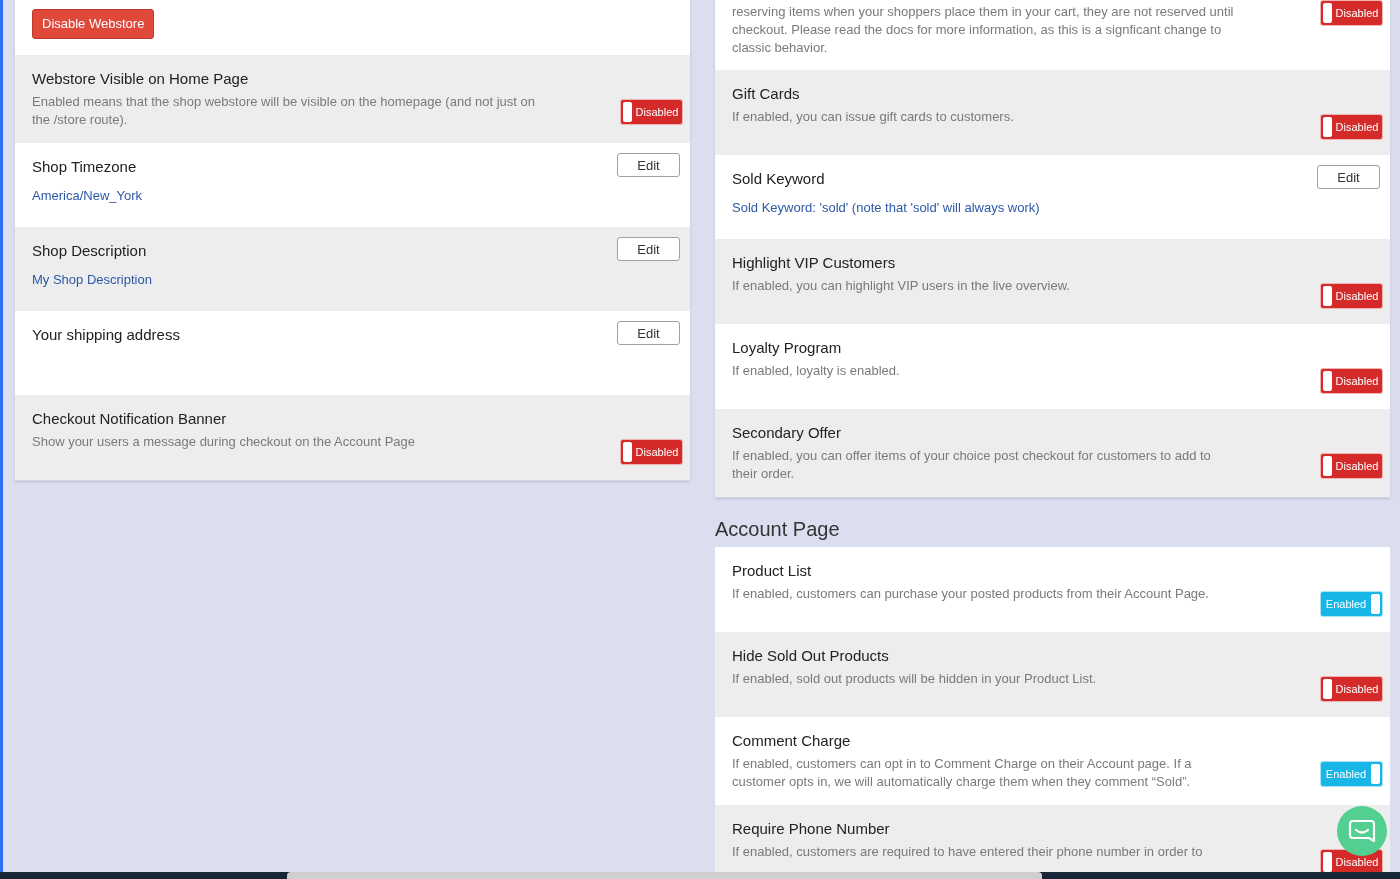 The height and width of the screenshot is (879, 1400). What do you see at coordinates (778, 179) in the screenshot?
I see `setting-title: Sold Keyword` at bounding box center [778, 179].